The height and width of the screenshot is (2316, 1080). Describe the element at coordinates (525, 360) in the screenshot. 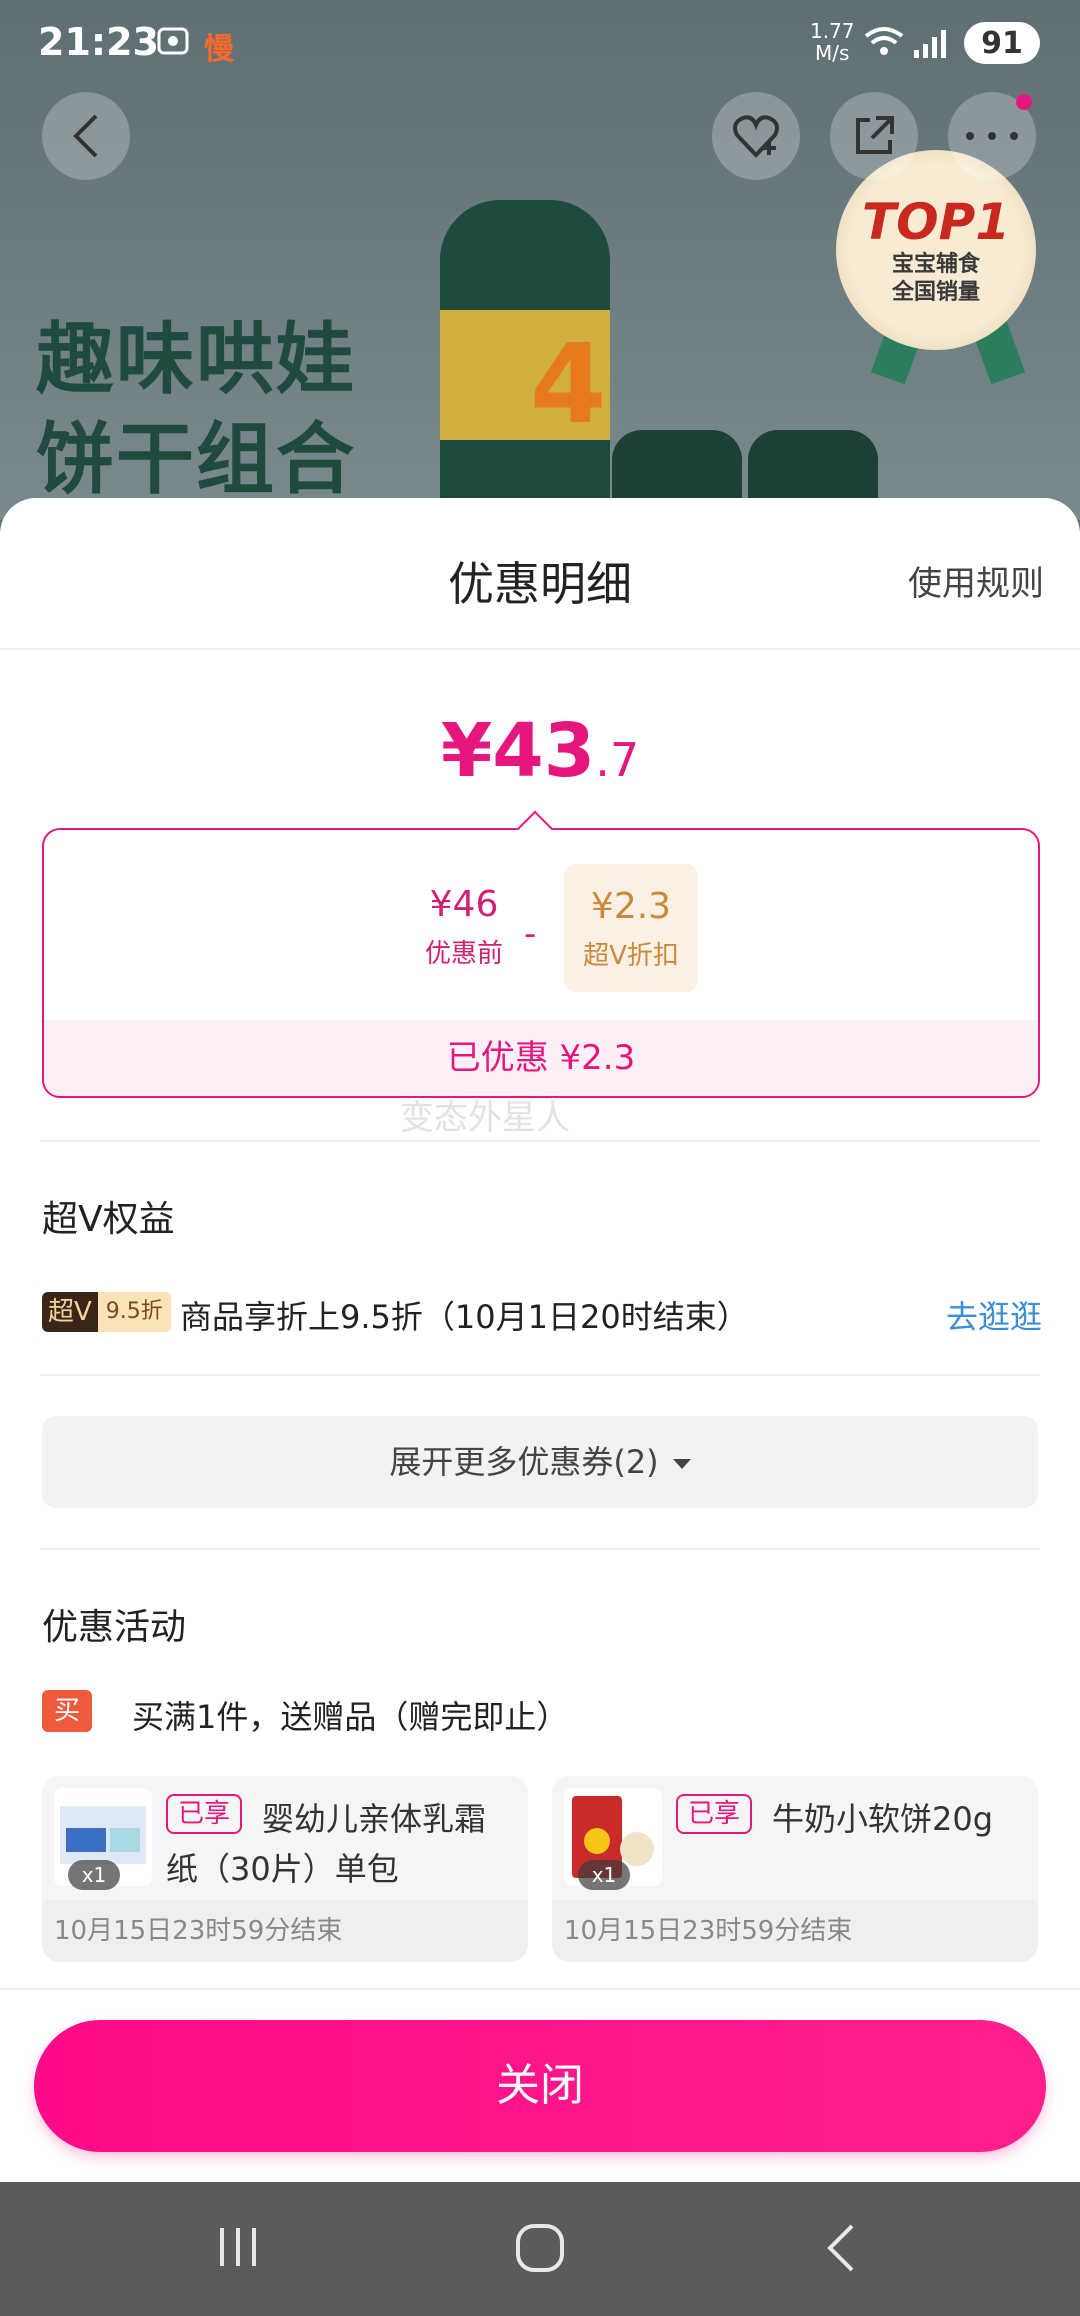

I see `product-bottle-image: 4` at that location.